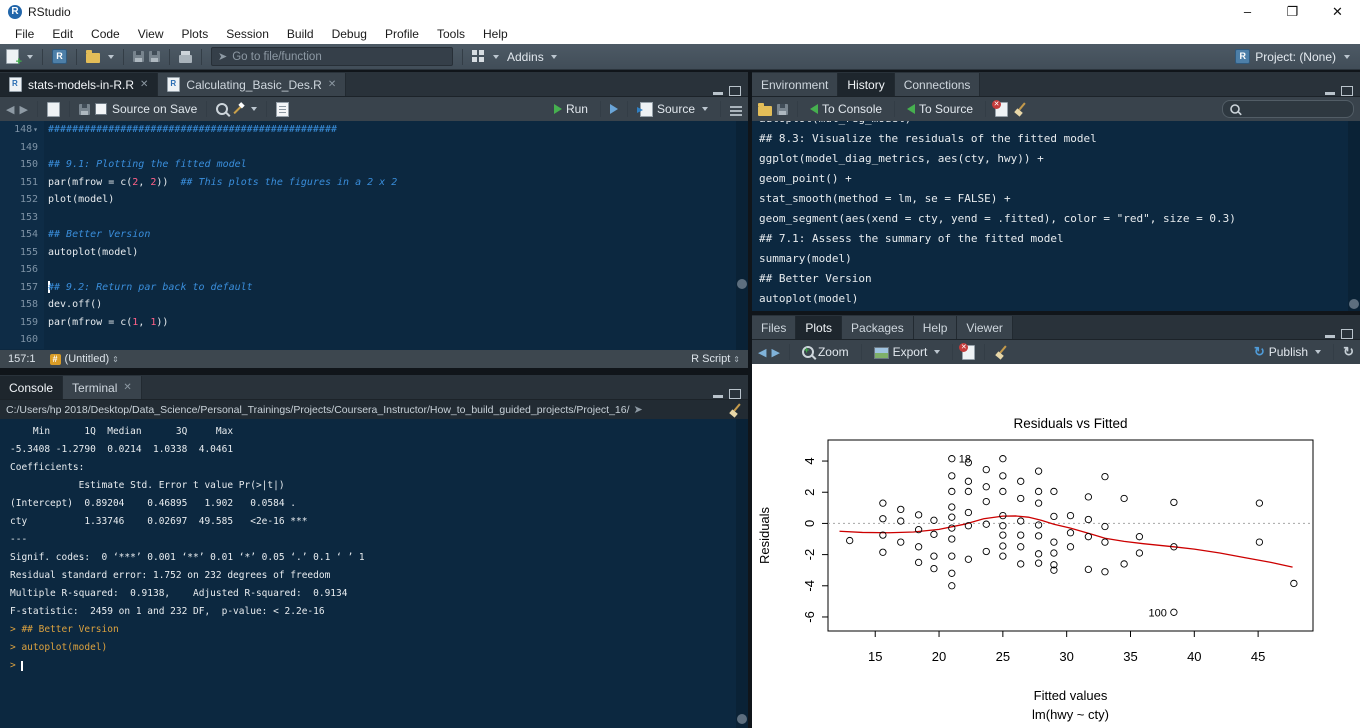 The width and height of the screenshot is (1360, 728). What do you see at coordinates (24, 34) in the screenshot?
I see `menu-file: File` at bounding box center [24, 34].